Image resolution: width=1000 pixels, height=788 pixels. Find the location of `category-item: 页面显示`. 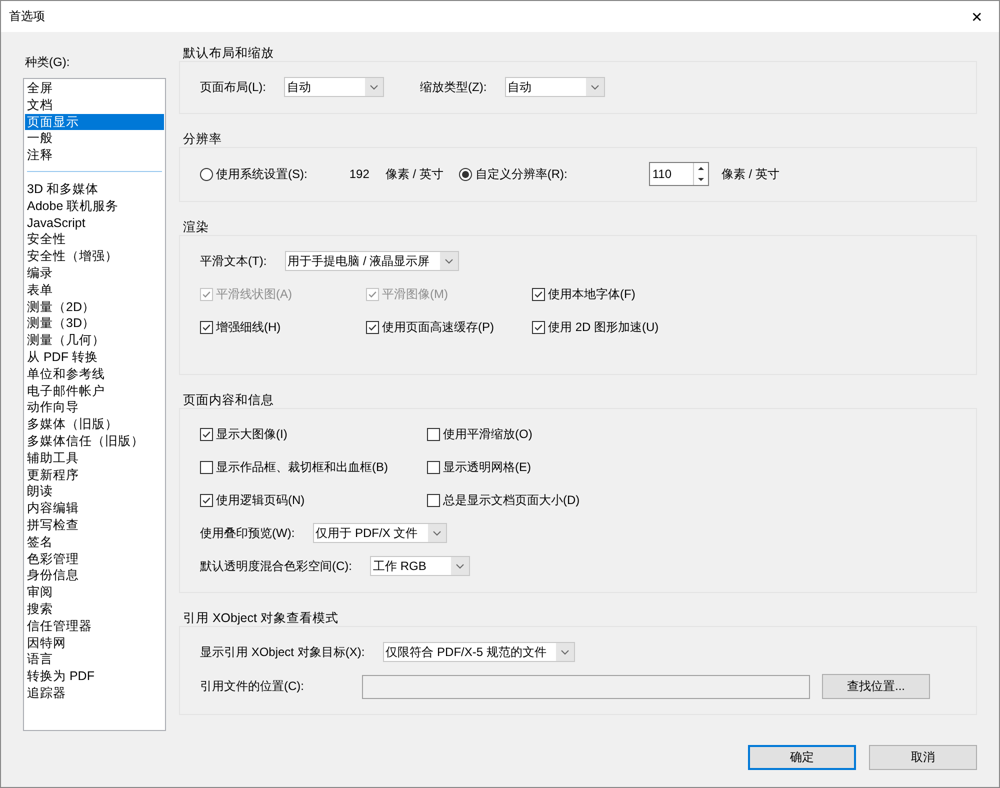

category-item: 页面显示 is located at coordinates (94, 122).